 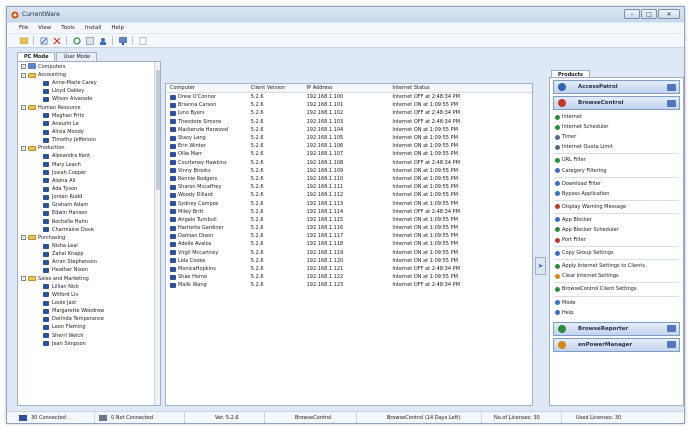 What do you see at coordinates (89, 262) in the screenshot?
I see `tree-item: Arran Stephenson` at bounding box center [89, 262].